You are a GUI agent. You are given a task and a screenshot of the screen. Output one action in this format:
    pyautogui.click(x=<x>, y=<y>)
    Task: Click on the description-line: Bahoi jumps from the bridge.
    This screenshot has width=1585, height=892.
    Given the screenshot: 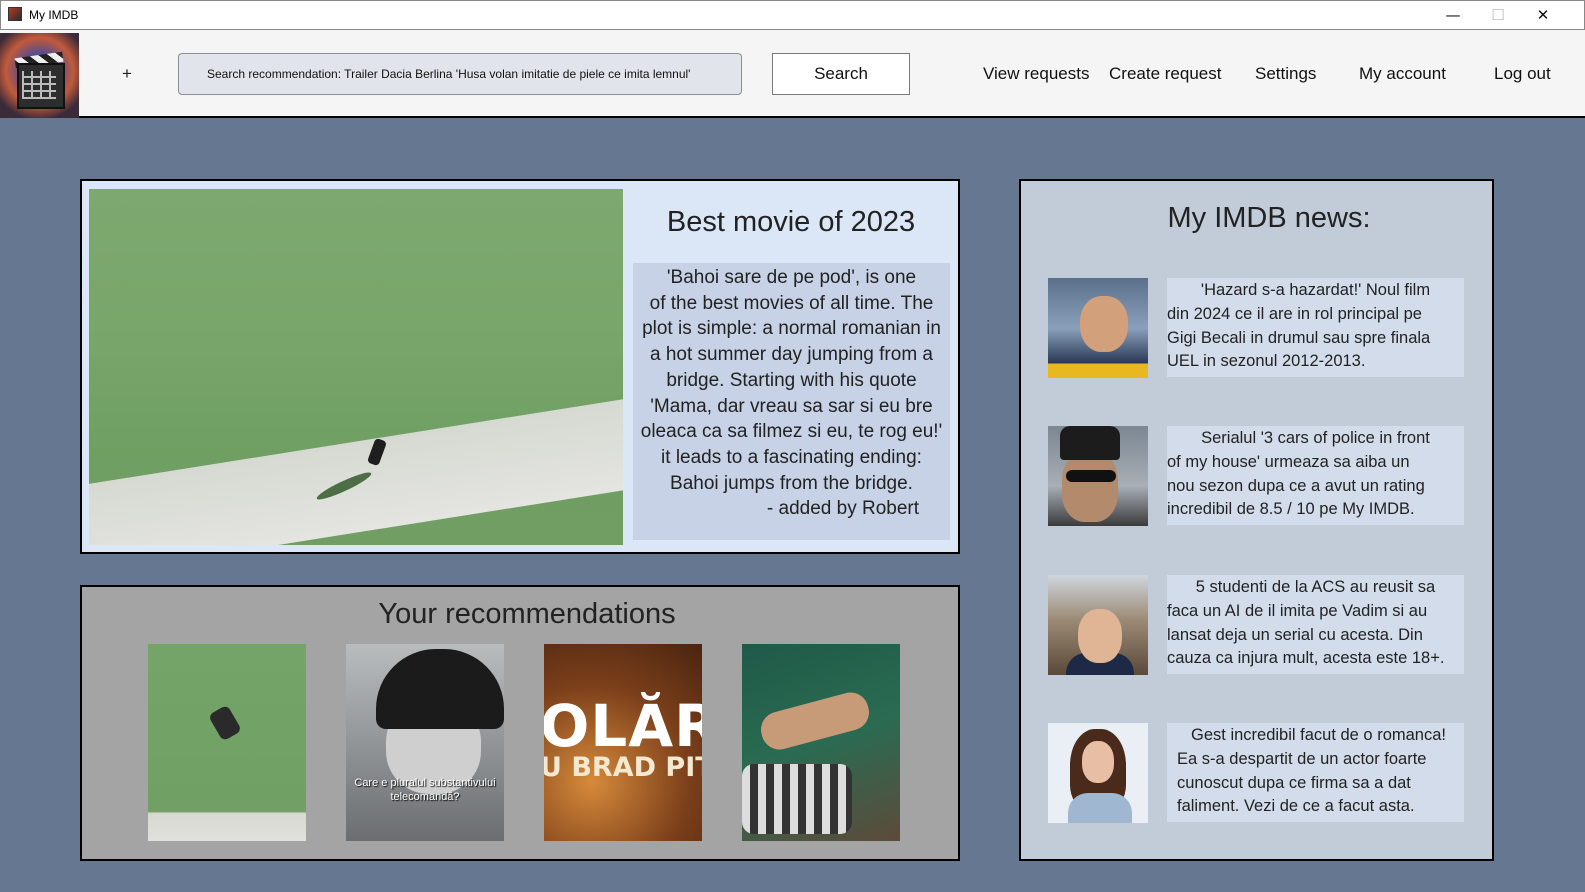 What is the action you would take?
    pyautogui.click(x=791, y=483)
    